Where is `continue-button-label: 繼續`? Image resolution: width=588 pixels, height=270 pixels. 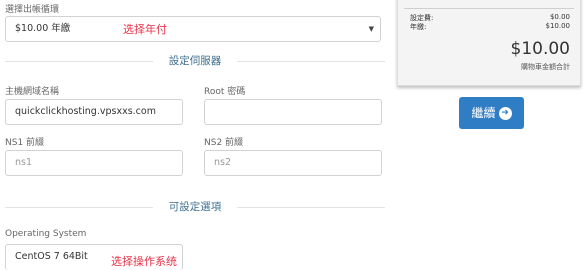
continue-button-label: 繼續 is located at coordinates (483, 113).